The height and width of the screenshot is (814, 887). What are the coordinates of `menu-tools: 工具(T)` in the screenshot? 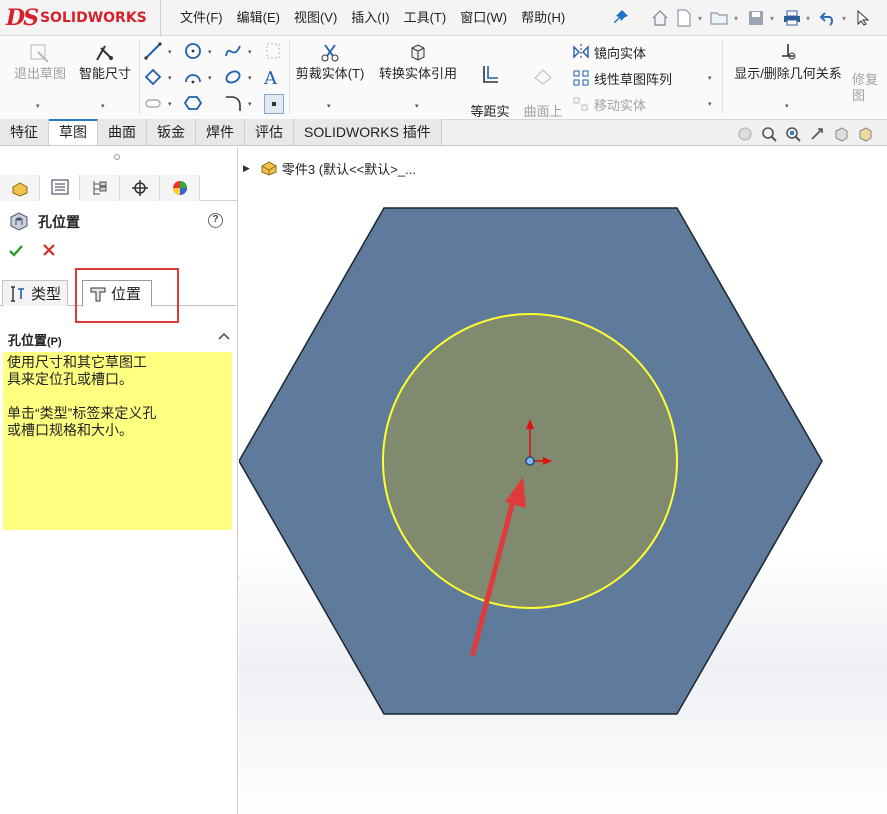 It's located at (425, 18).